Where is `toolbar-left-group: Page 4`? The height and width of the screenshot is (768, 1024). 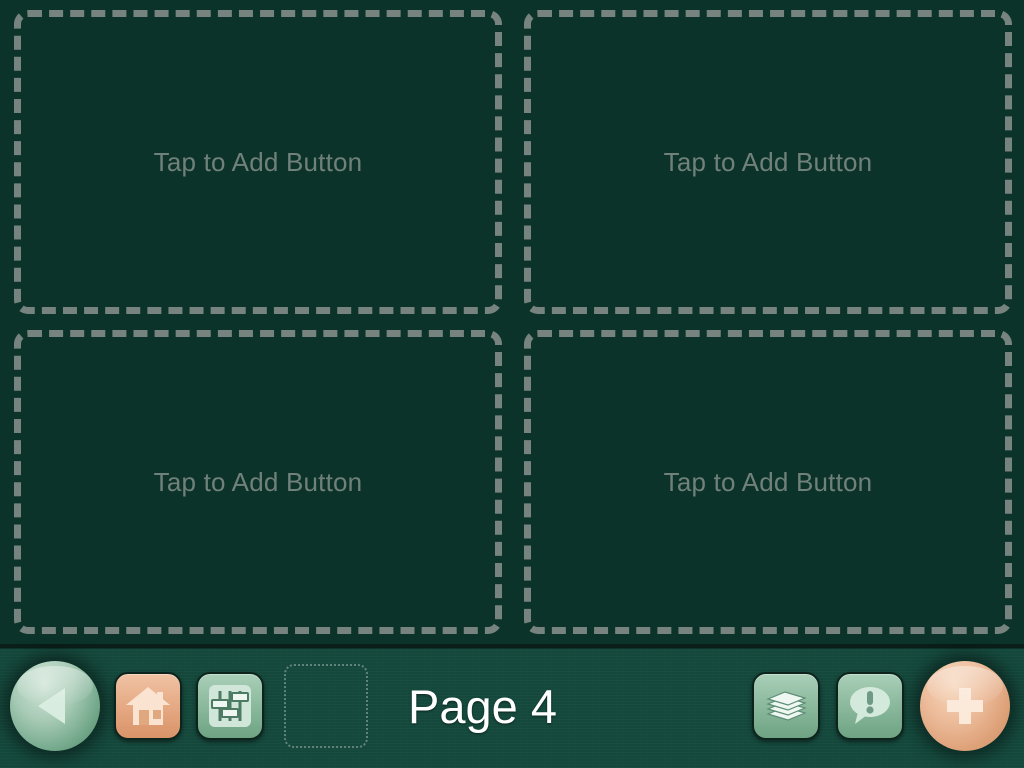
toolbar-left-group: Page 4 is located at coordinates (283, 706).